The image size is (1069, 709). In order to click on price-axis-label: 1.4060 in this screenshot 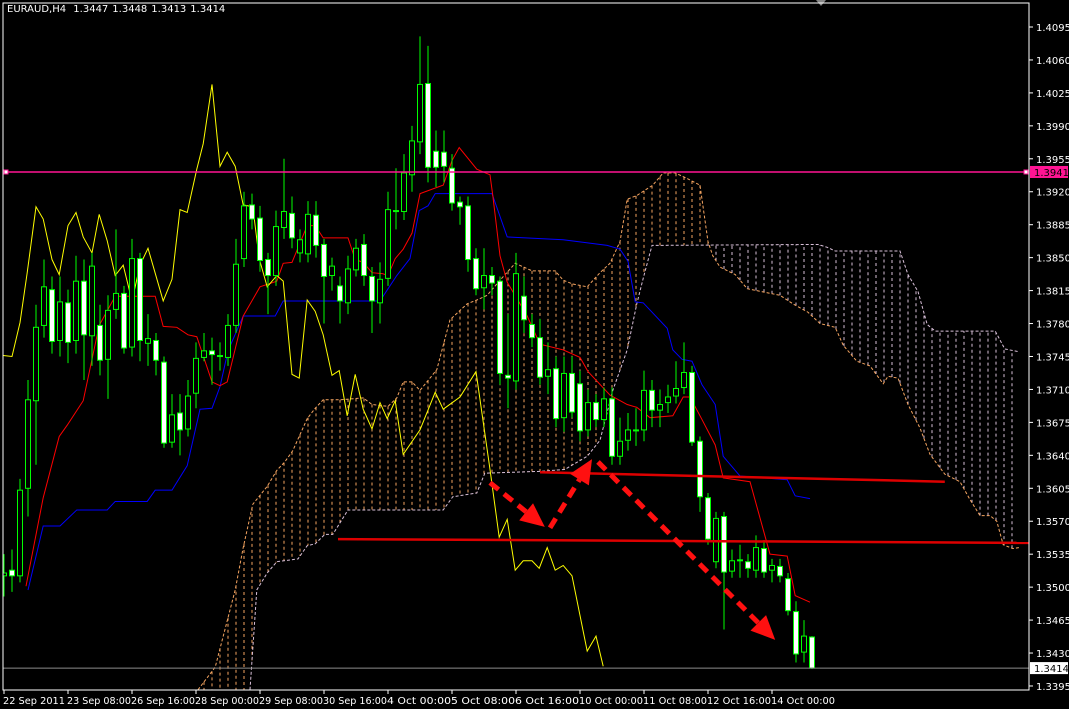, I will do `click(1052, 61)`.